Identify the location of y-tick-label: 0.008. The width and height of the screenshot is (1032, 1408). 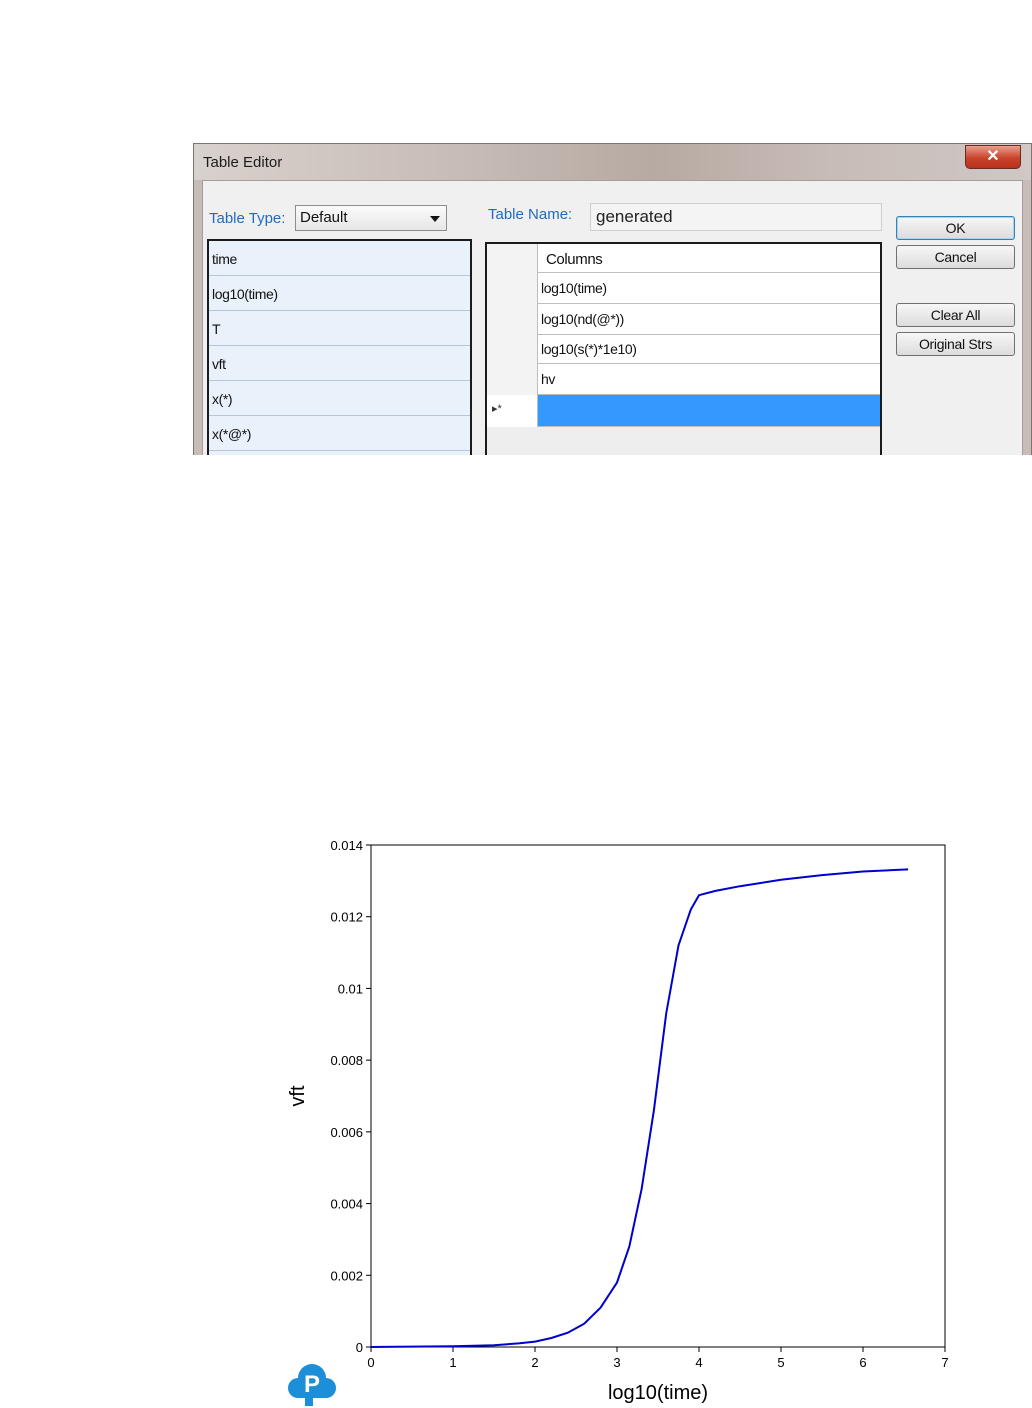
(346, 1060).